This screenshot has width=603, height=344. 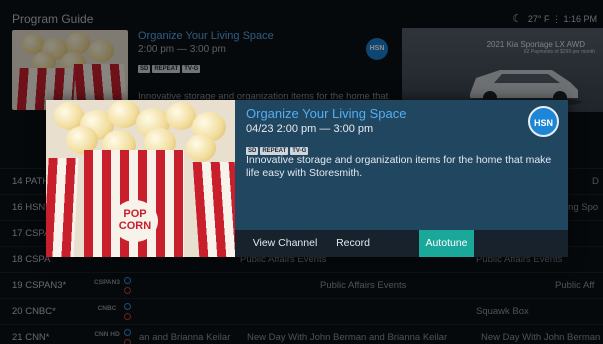 What do you see at coordinates (135, 221) in the screenshot?
I see `popcorn-box-label: POP CORN` at bounding box center [135, 221].